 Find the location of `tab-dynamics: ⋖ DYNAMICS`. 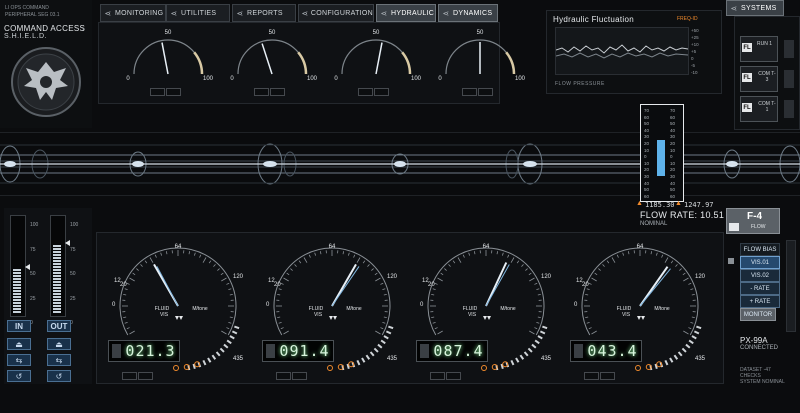

tab-dynamics: ⋖ DYNAMICS is located at coordinates (468, 13).